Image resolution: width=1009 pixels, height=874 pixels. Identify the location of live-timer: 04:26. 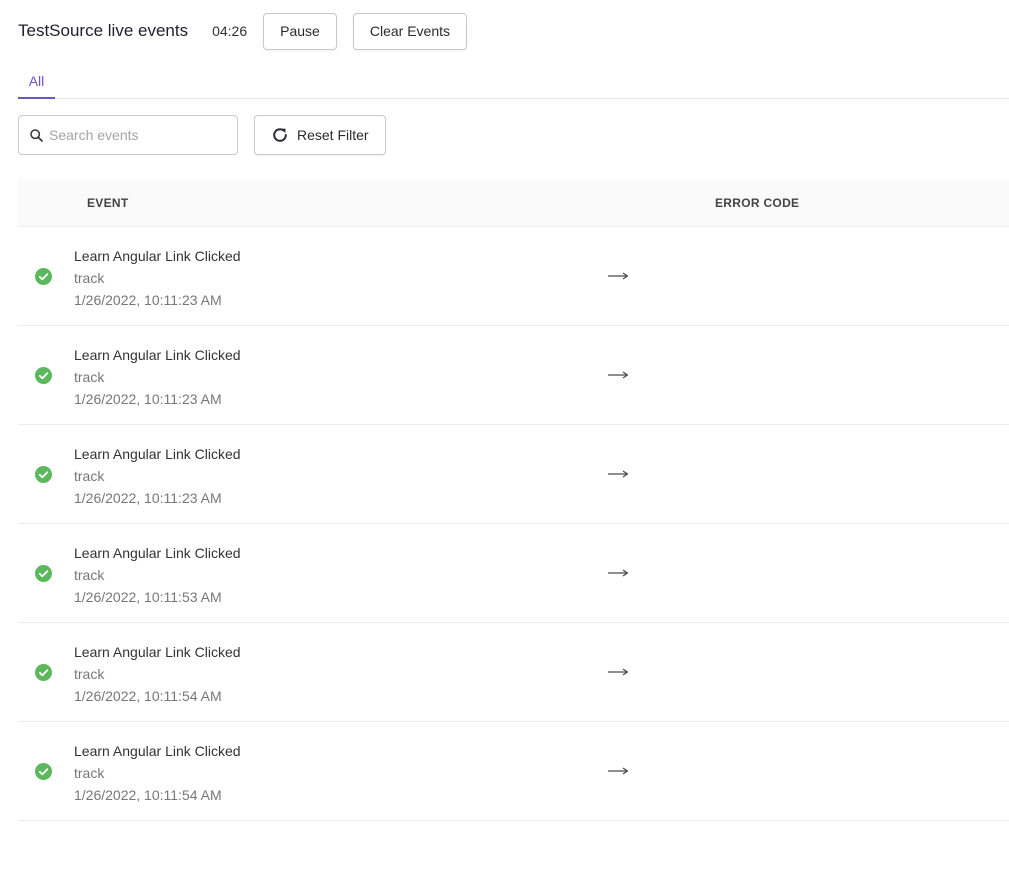
(230, 31).